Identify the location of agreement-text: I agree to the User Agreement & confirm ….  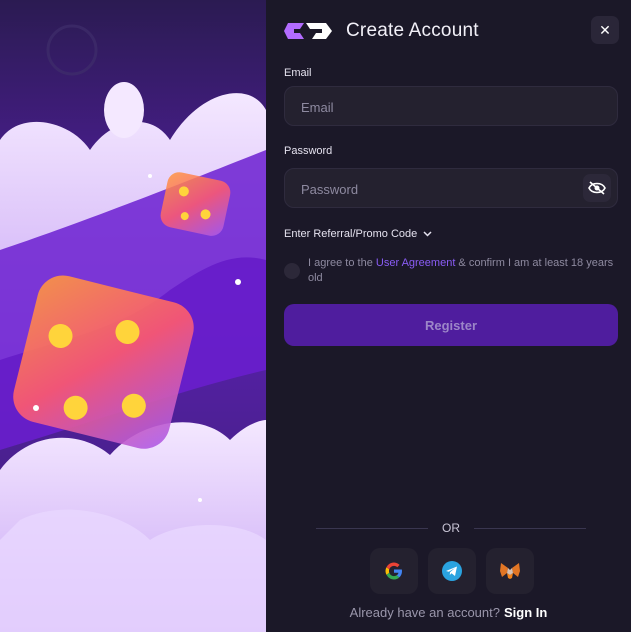
(463, 271).